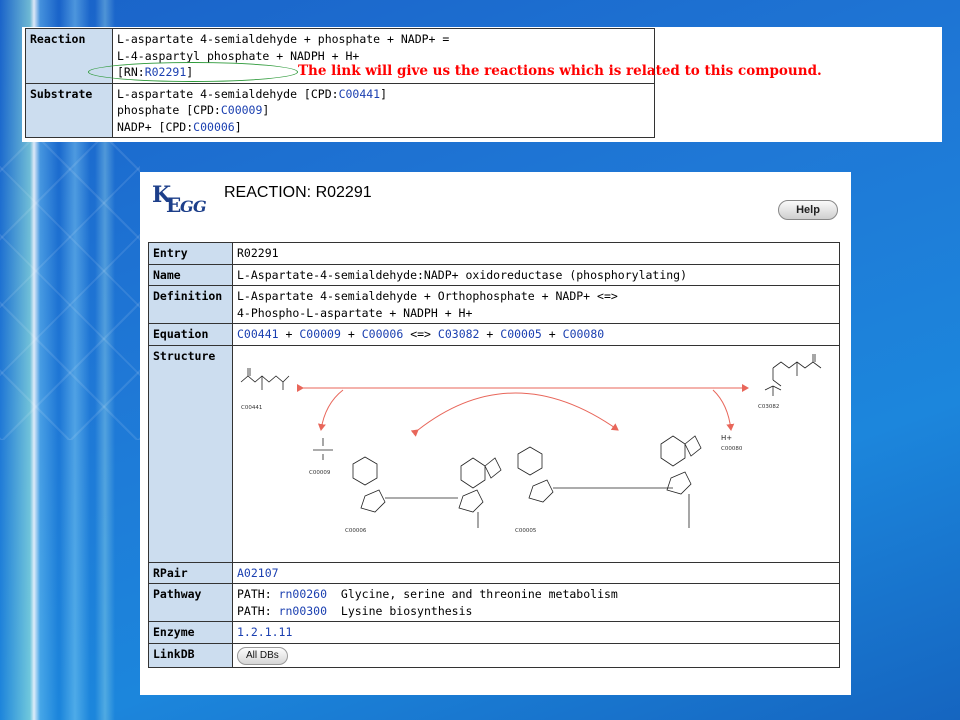  What do you see at coordinates (190, 304) in the screenshot?
I see `definition-header: Definition` at bounding box center [190, 304].